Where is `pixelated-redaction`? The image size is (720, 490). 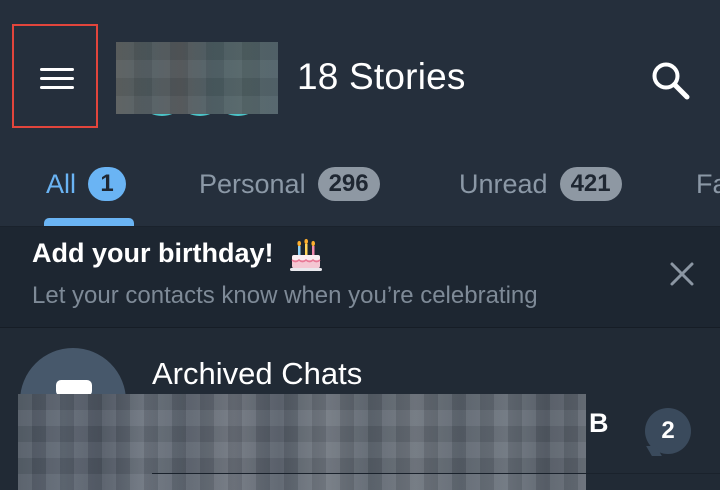 pixelated-redaction is located at coordinates (197, 78).